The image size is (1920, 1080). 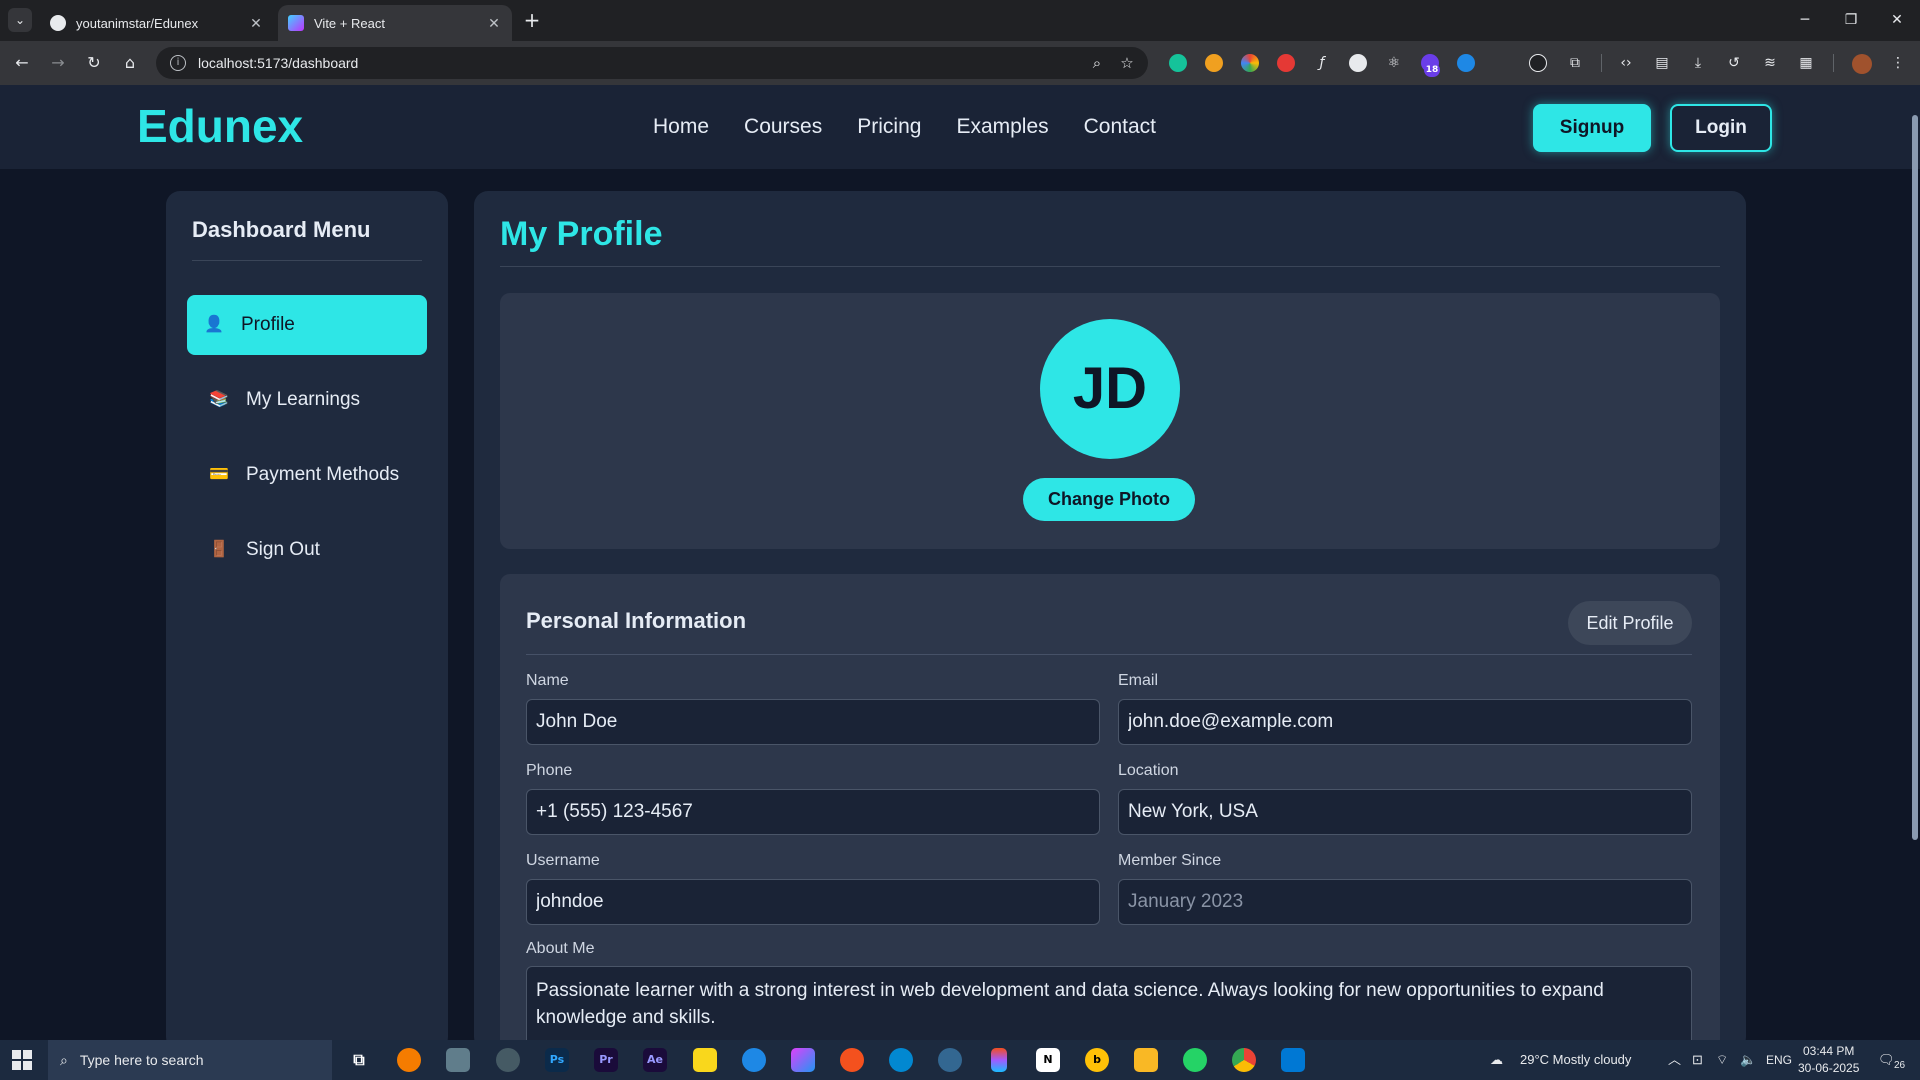 What do you see at coordinates (190, 1060) in the screenshot?
I see `taskbar-search-box: ⌕ Type here to search` at bounding box center [190, 1060].